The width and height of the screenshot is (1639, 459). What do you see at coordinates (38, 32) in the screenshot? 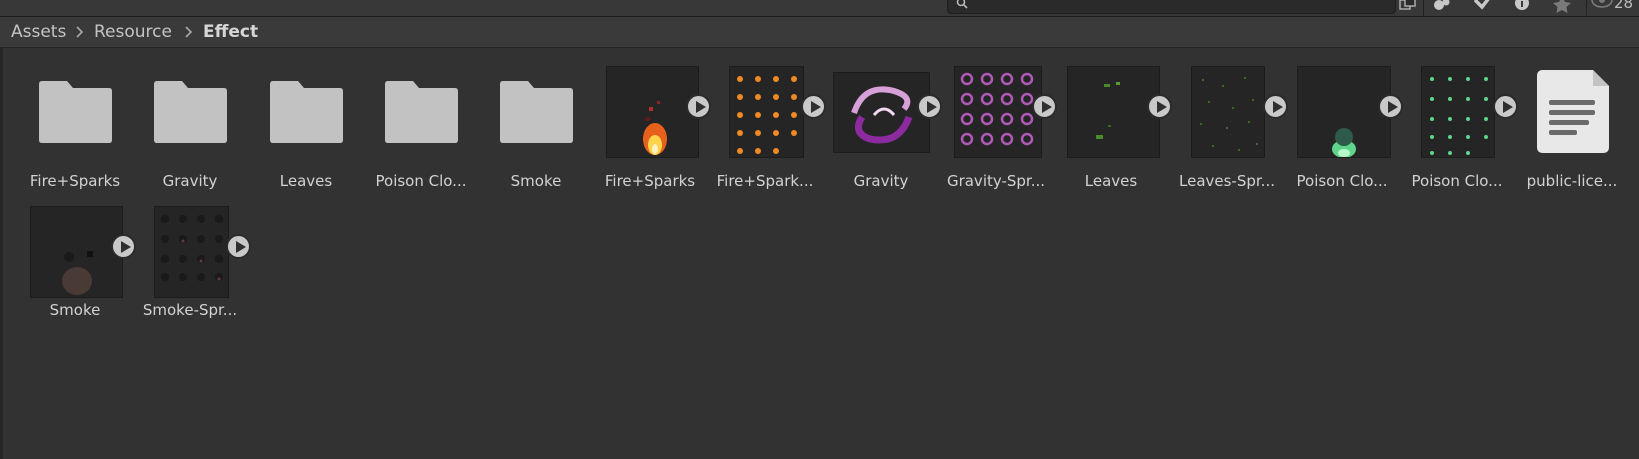
I see `breadcrumb-item-assets: Assets` at bounding box center [38, 32].